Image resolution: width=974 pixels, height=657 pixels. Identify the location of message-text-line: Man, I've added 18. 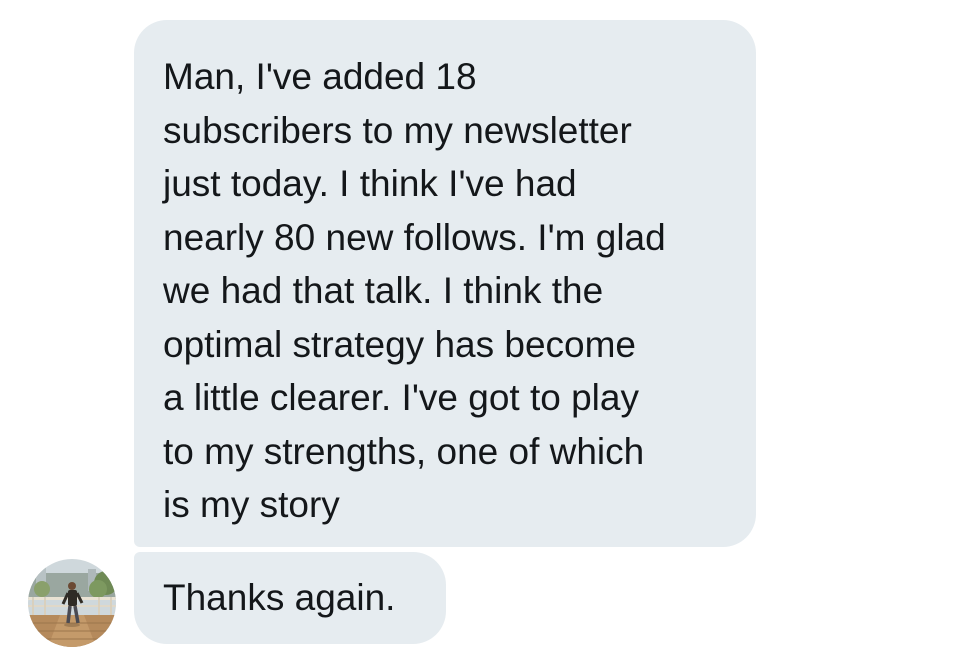
(320, 76).